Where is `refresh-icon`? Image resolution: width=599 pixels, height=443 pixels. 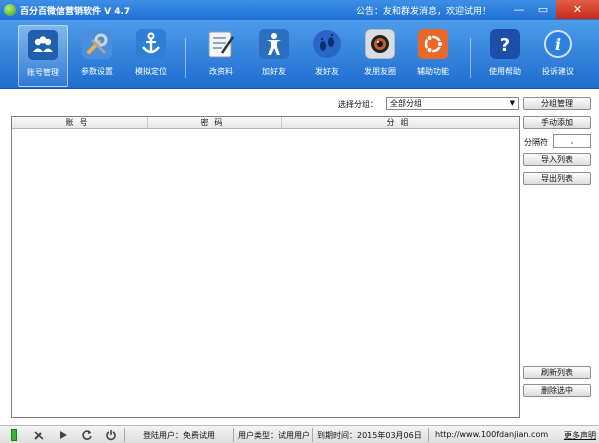
refresh-icon is located at coordinates (87, 435).